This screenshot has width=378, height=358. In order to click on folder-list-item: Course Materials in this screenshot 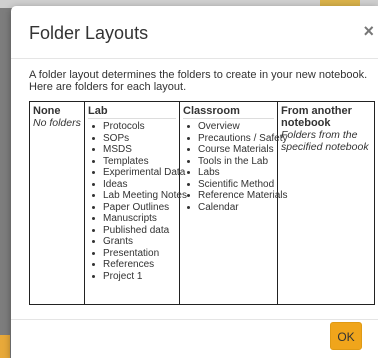, I will do `click(230, 149)`.